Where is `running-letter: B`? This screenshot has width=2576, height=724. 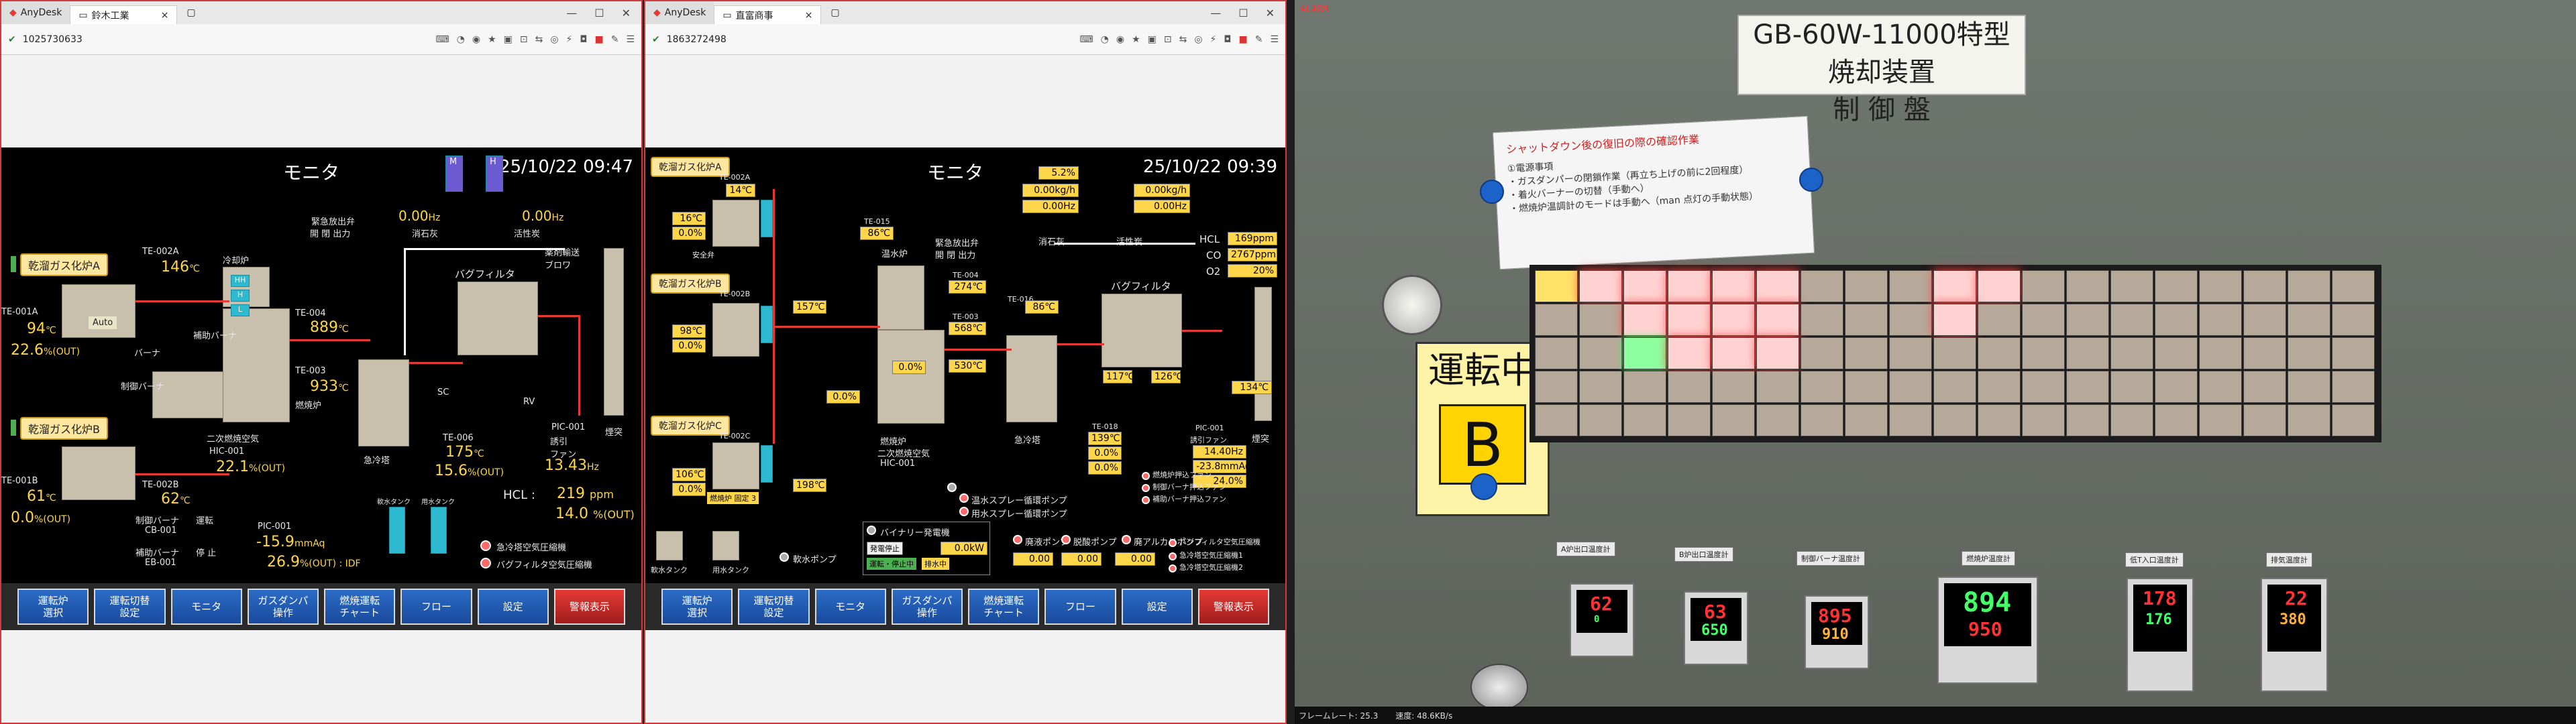 running-letter: B is located at coordinates (1482, 445).